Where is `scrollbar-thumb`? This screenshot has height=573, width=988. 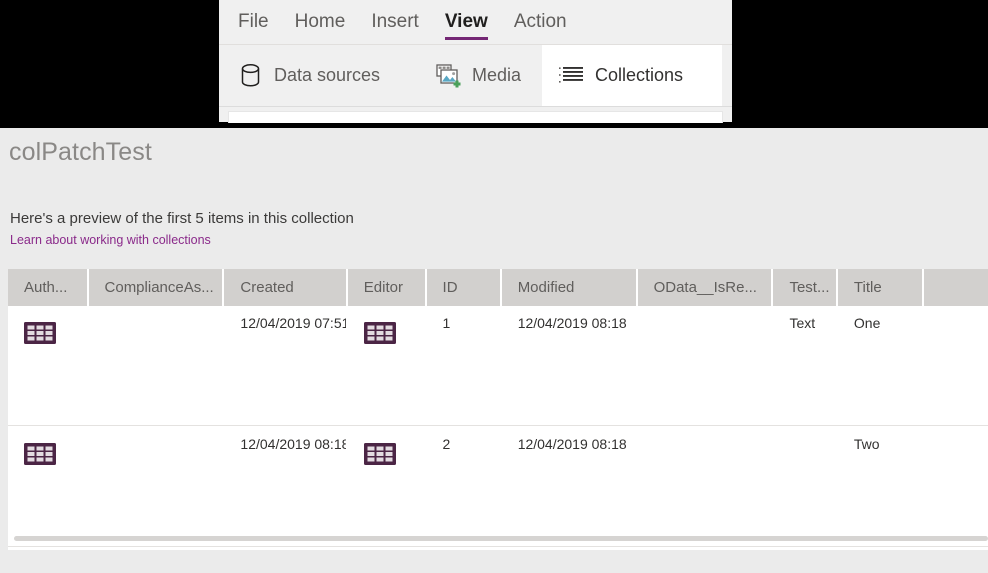
scrollbar-thumb is located at coordinates (501, 538).